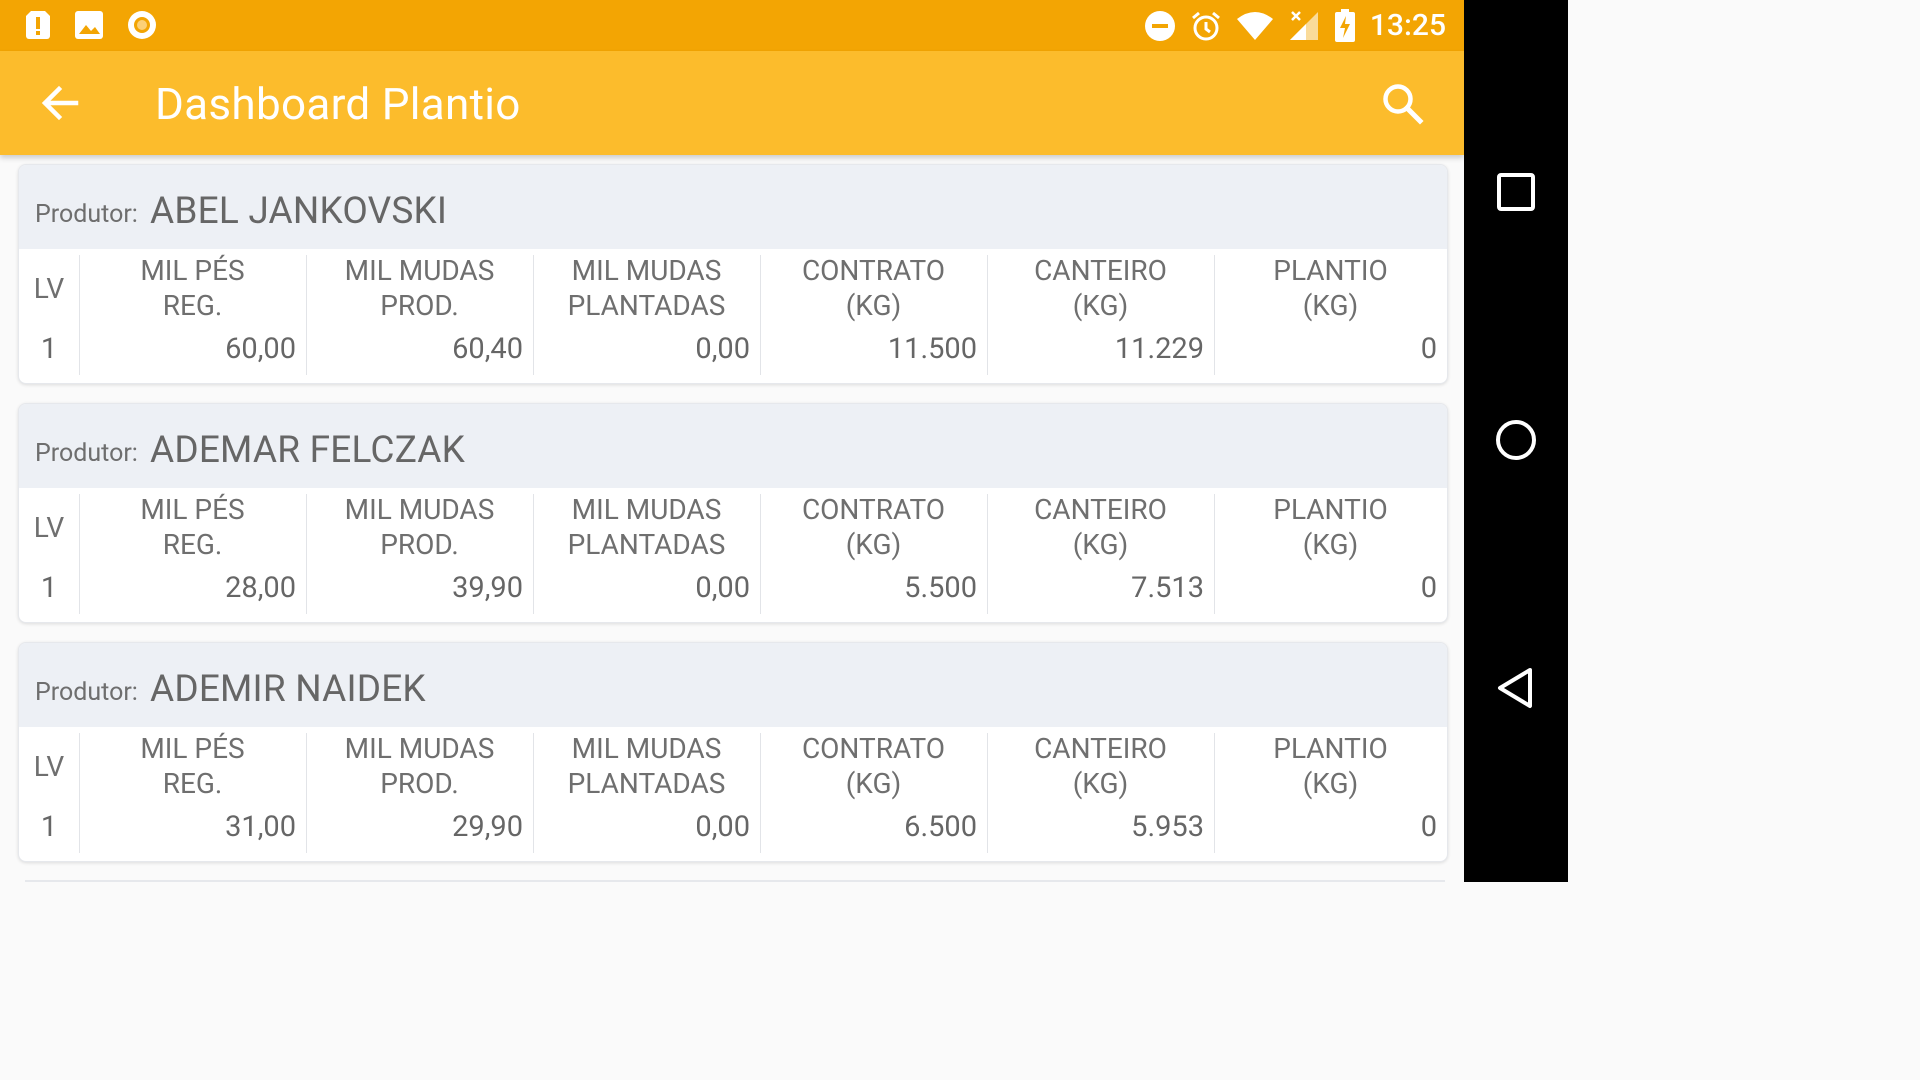  I want to click on status-left-icons, so click(91, 25).